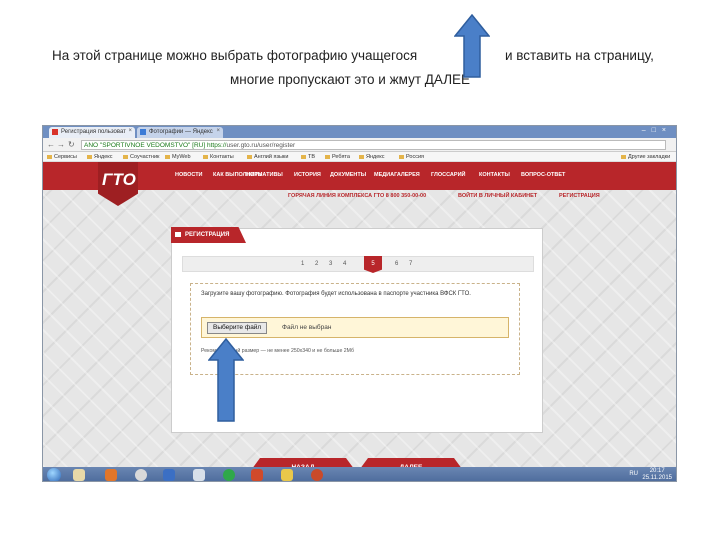 This screenshot has width=720, height=540. I want to click on bookmark-item: Сервисы, so click(62, 157).